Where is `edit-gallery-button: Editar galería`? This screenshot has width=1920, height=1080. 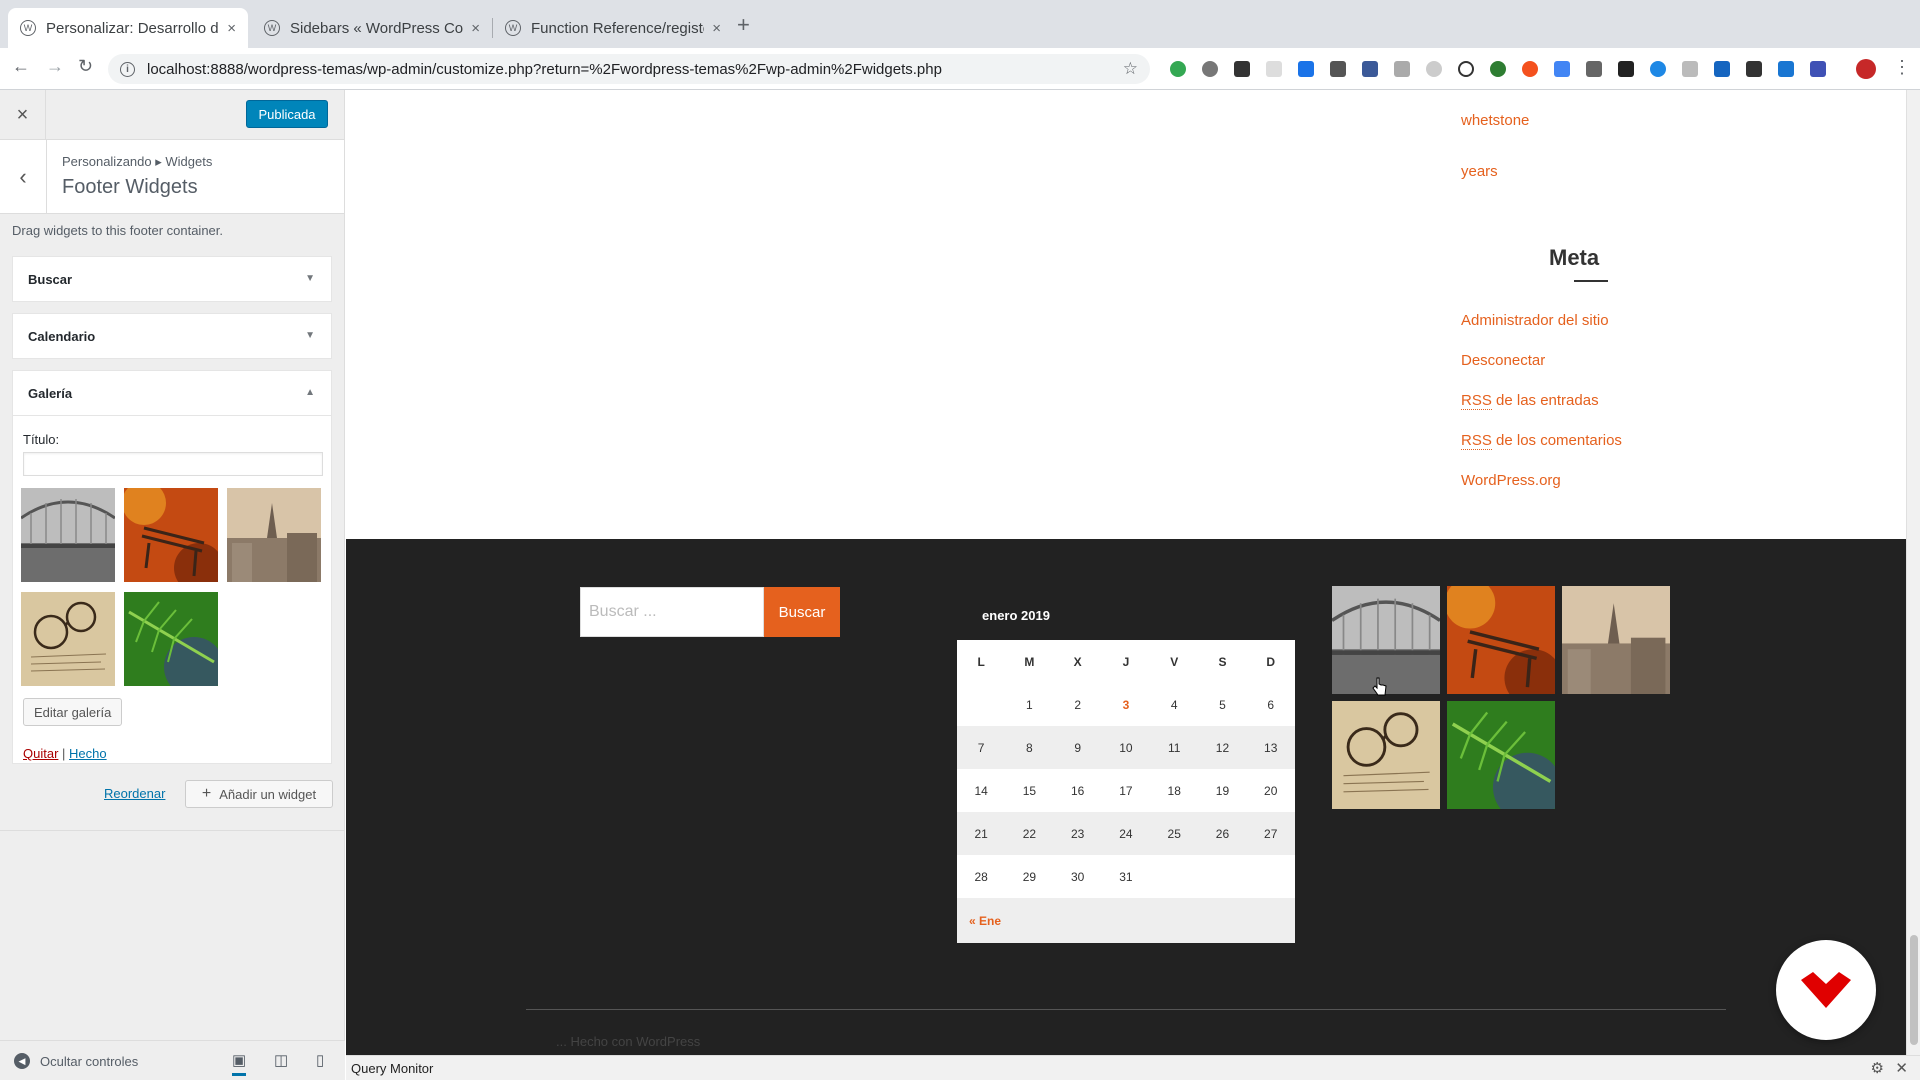
edit-gallery-button: Editar galería is located at coordinates (73, 712).